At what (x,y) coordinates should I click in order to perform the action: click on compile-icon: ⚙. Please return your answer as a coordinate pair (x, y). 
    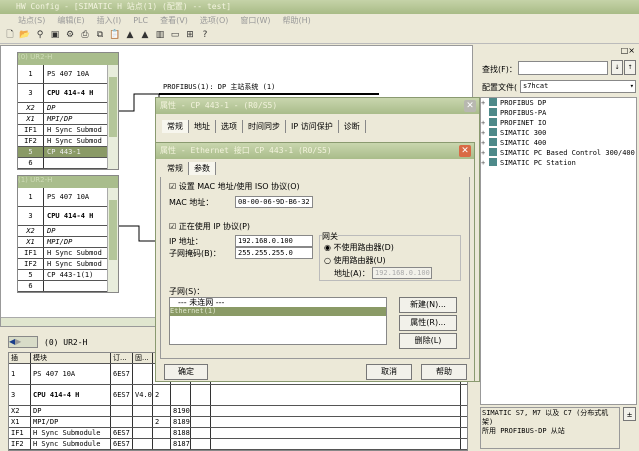
    Looking at the image, I should click on (70, 35).